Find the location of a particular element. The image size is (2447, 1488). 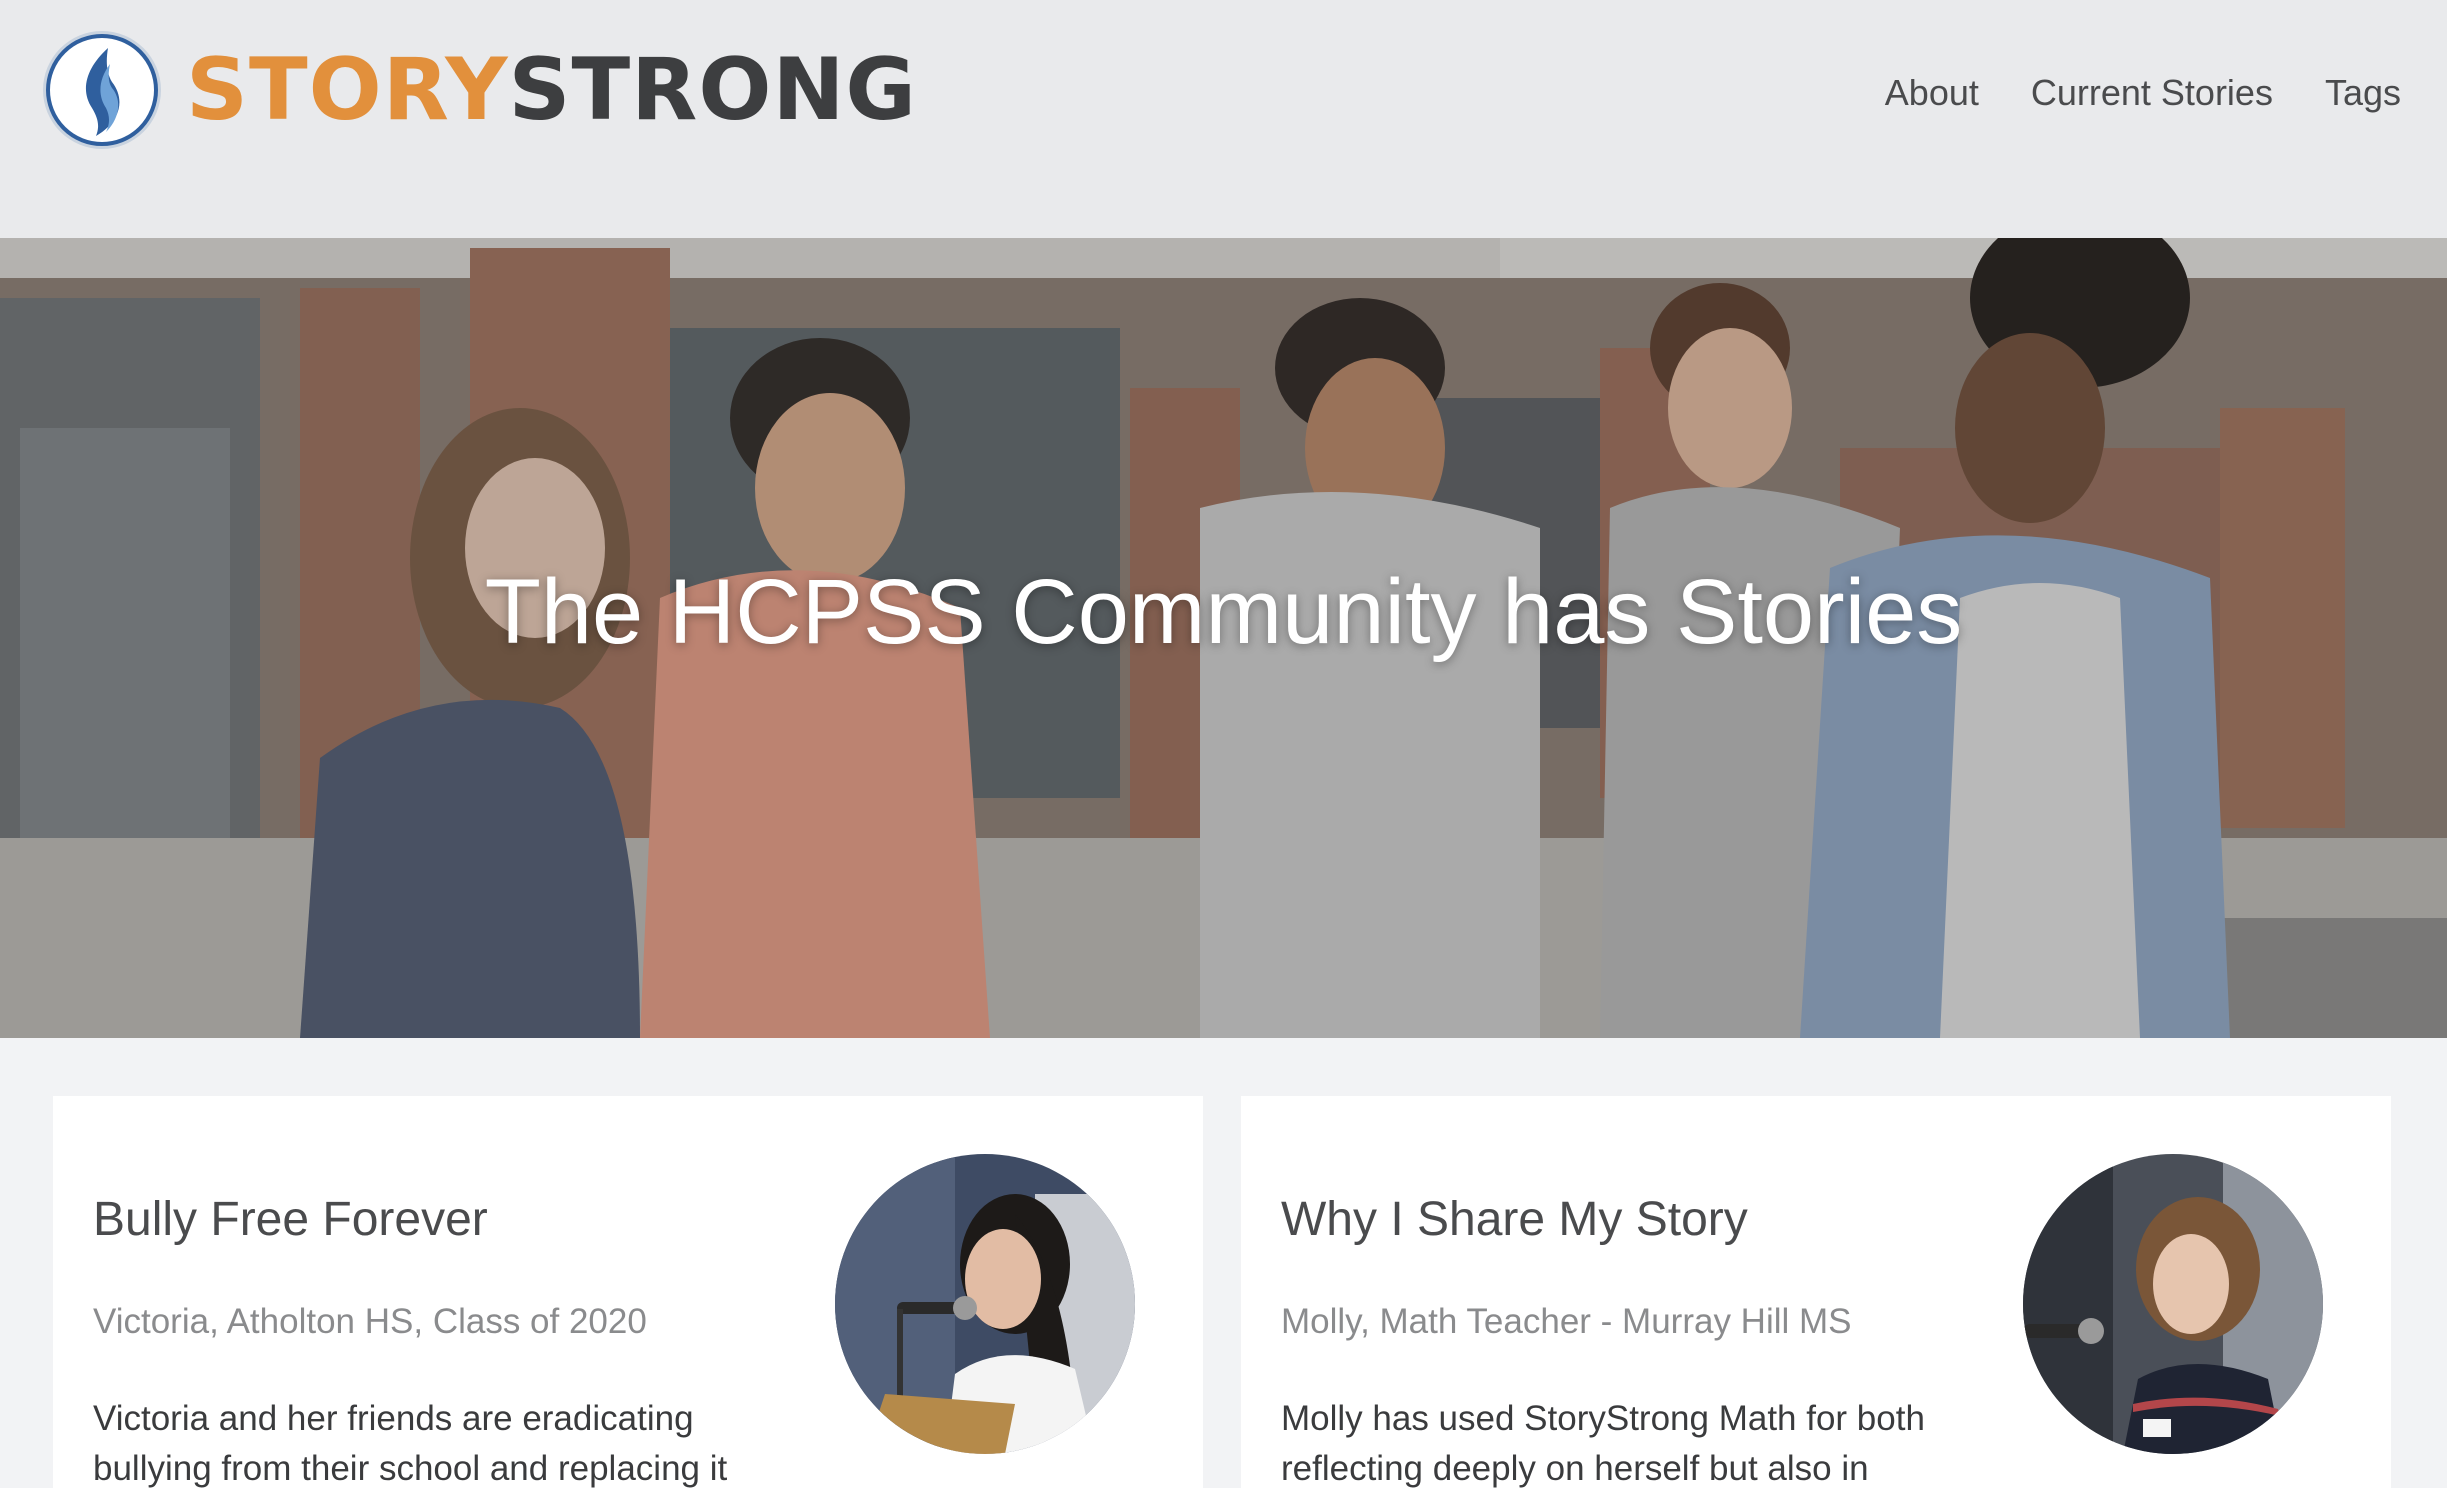

main-nav: About Current Stories Tags is located at coordinates (2143, 93).